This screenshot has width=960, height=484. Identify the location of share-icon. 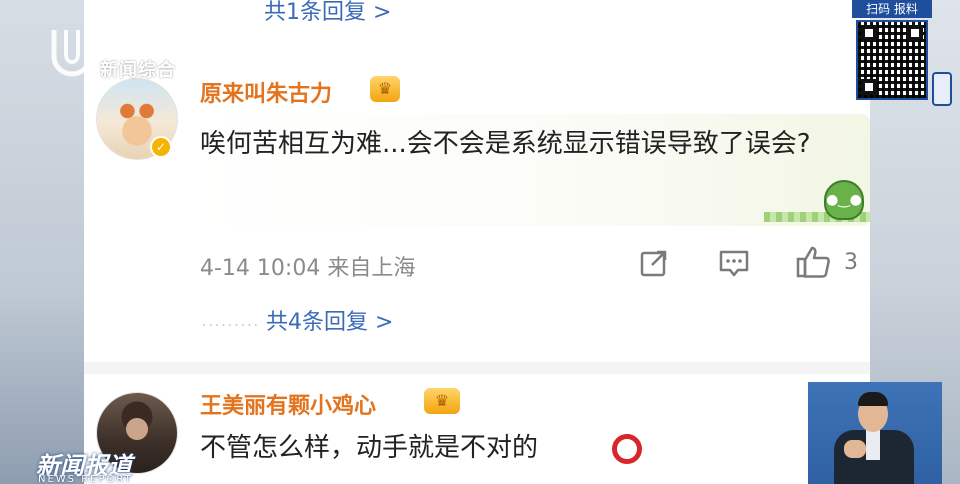
(654, 263).